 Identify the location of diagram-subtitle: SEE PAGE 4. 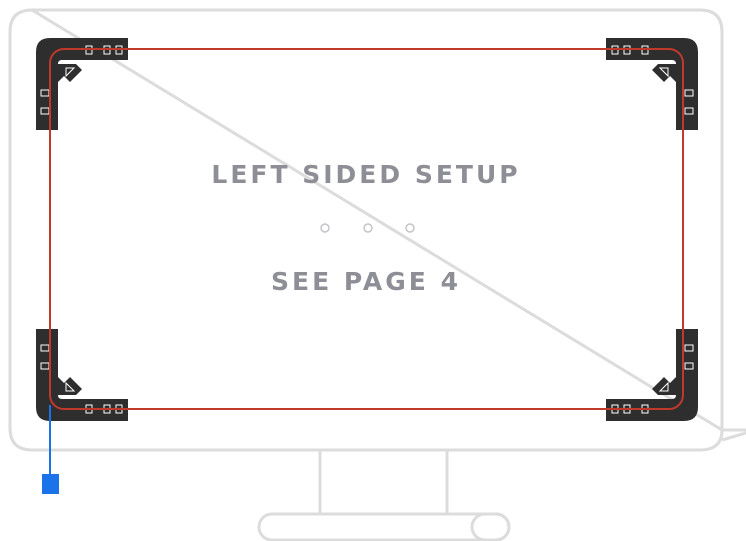
(366, 281).